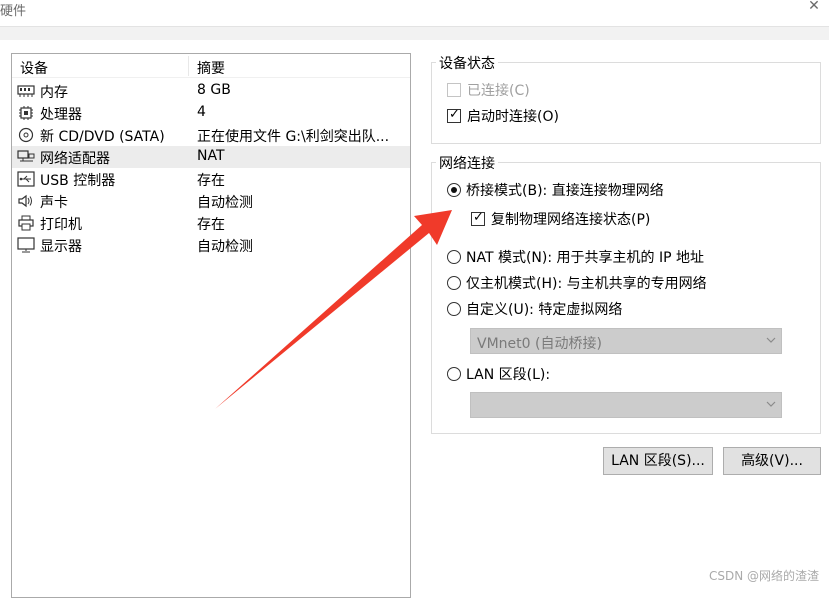 This screenshot has width=829, height=598. Describe the element at coordinates (211, 113) in the screenshot. I see `device-row-processor: 处理器 4` at that location.